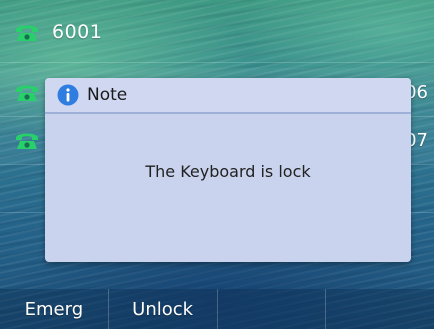 This screenshot has height=329, width=434. Describe the element at coordinates (77, 32) in the screenshot. I see `line-label: 6001` at that location.